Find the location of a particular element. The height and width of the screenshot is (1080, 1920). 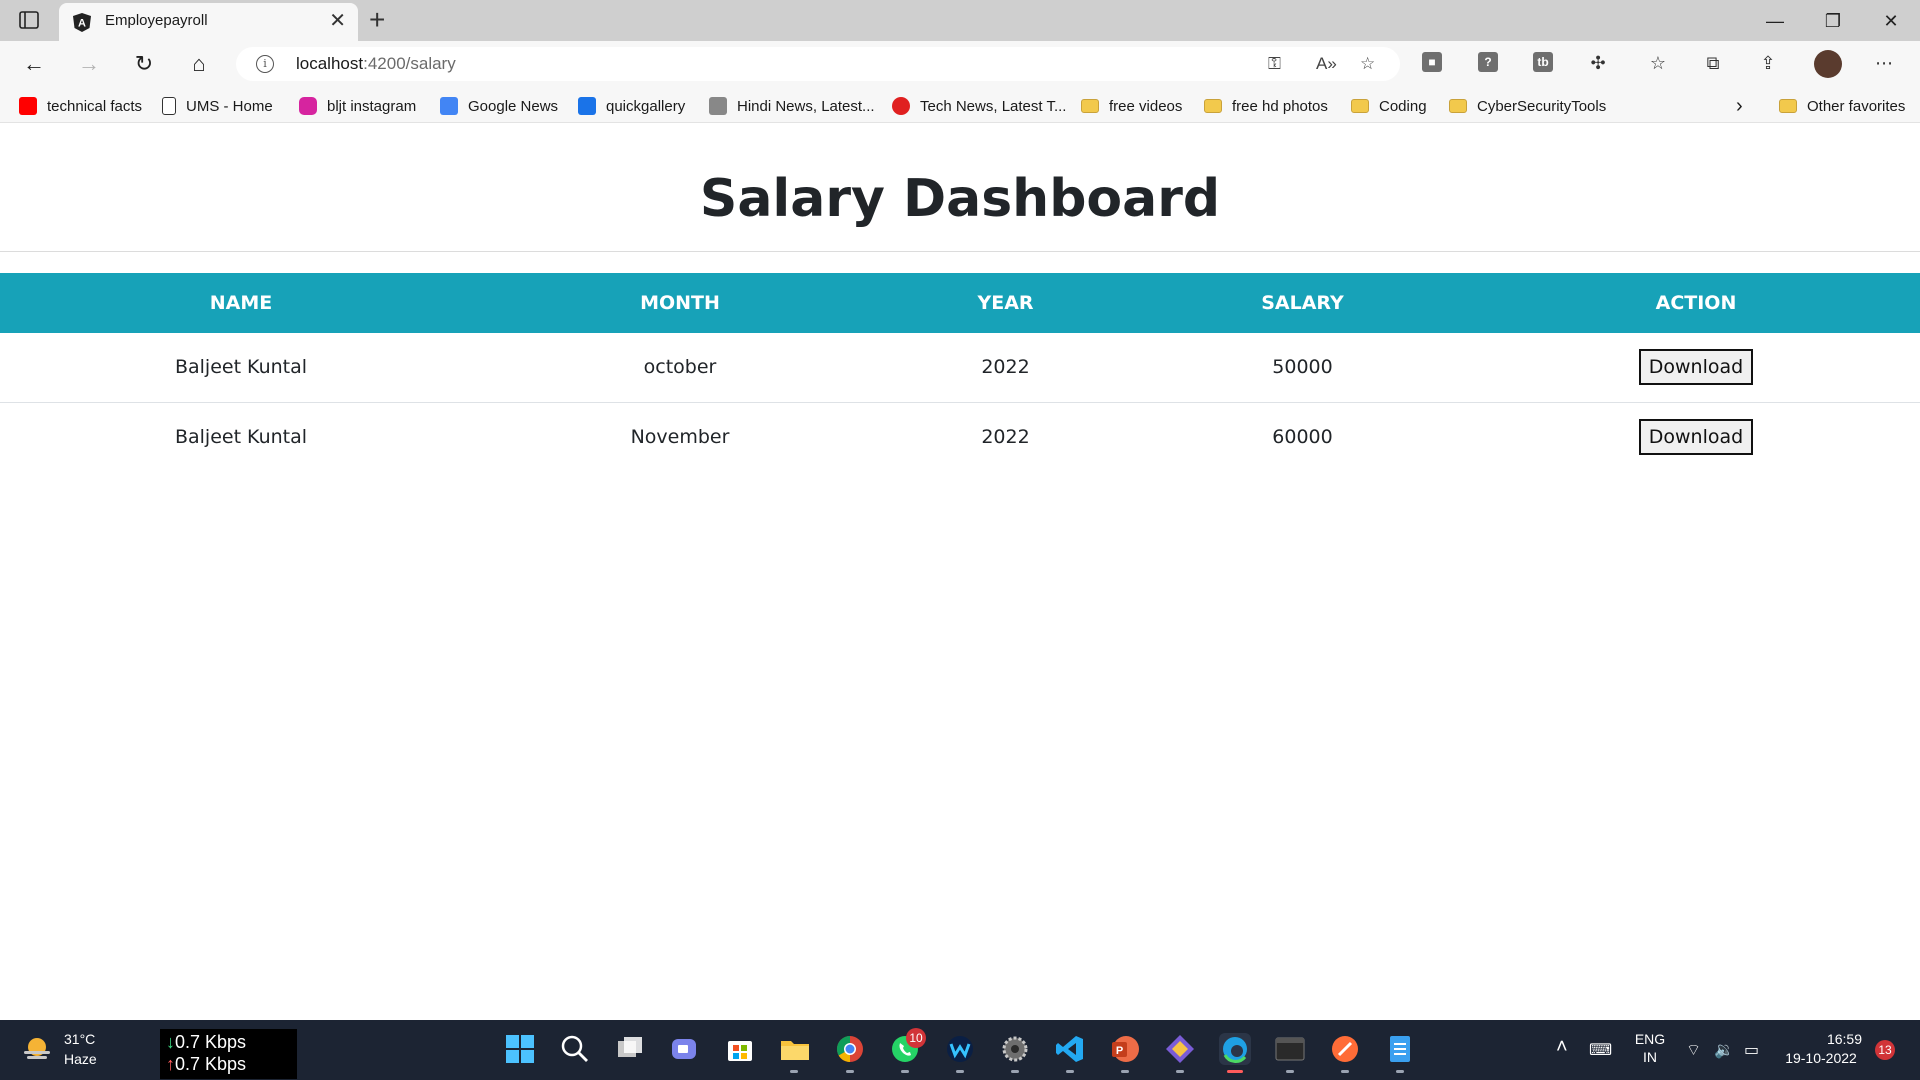

cell-salary: 50000 is located at coordinates (1302, 368).